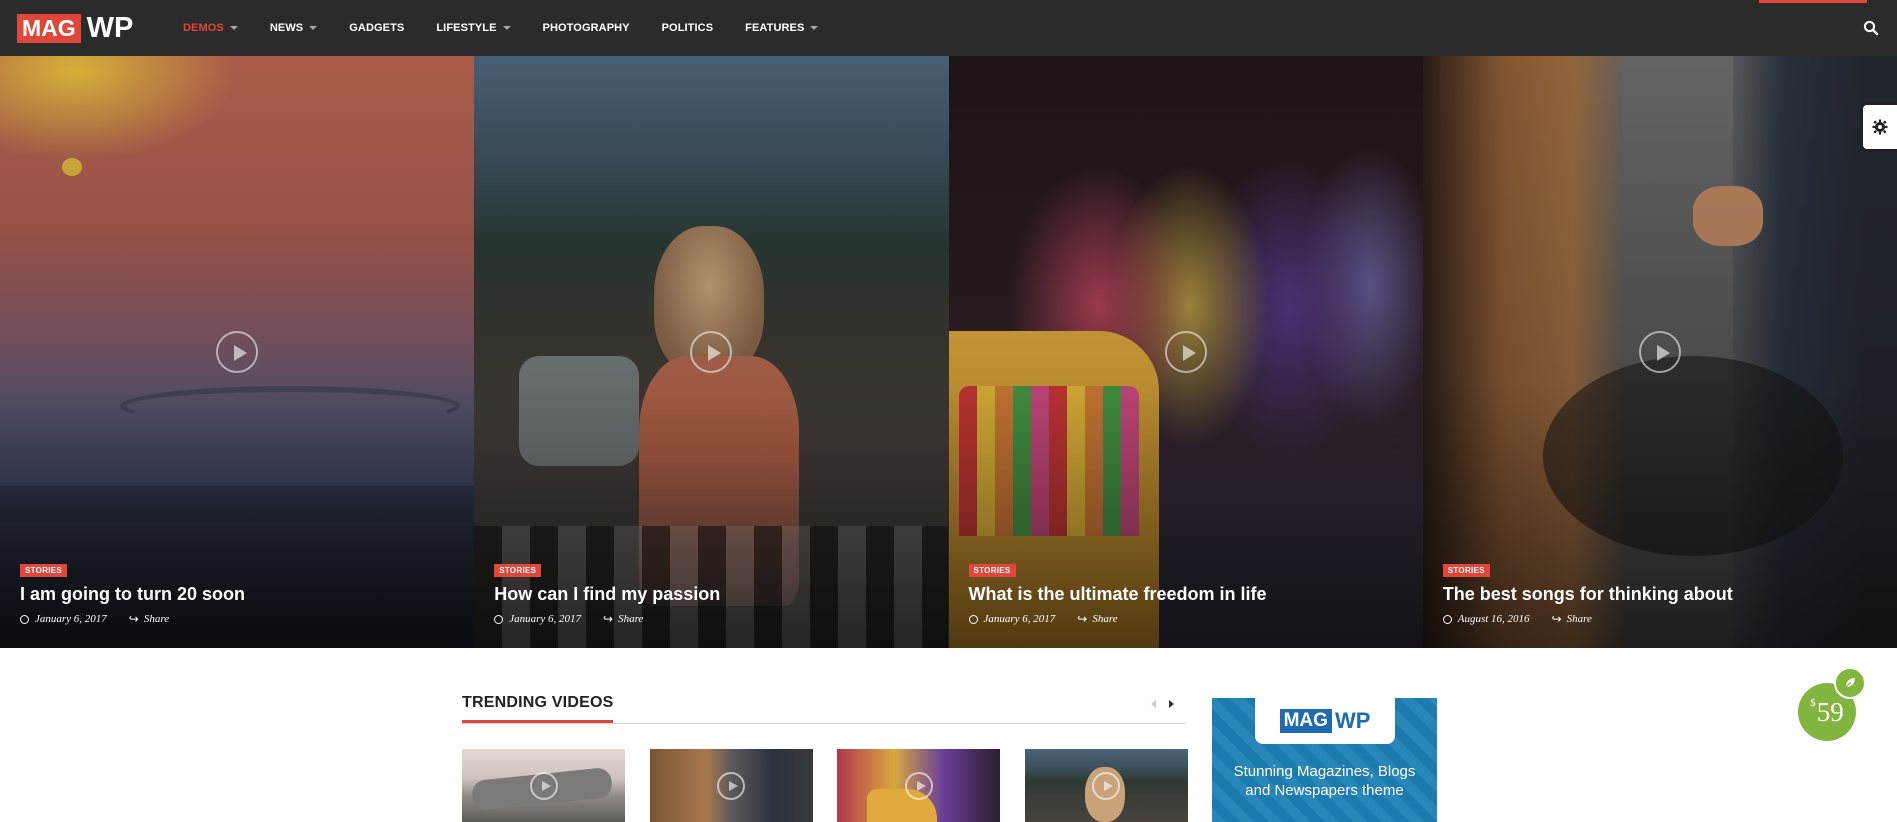 The image size is (1897, 822). I want to click on nav-item-features: FEATURES, so click(782, 28).